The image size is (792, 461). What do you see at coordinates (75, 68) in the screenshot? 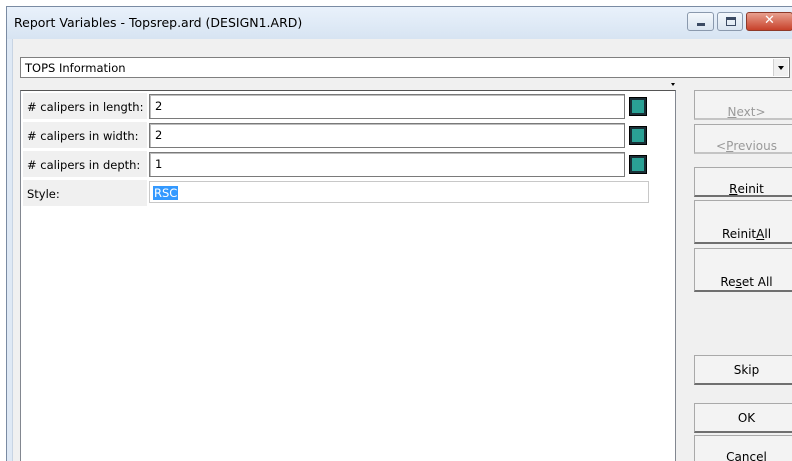
I see `section-dropdown-value: TOPS Information` at bounding box center [75, 68].